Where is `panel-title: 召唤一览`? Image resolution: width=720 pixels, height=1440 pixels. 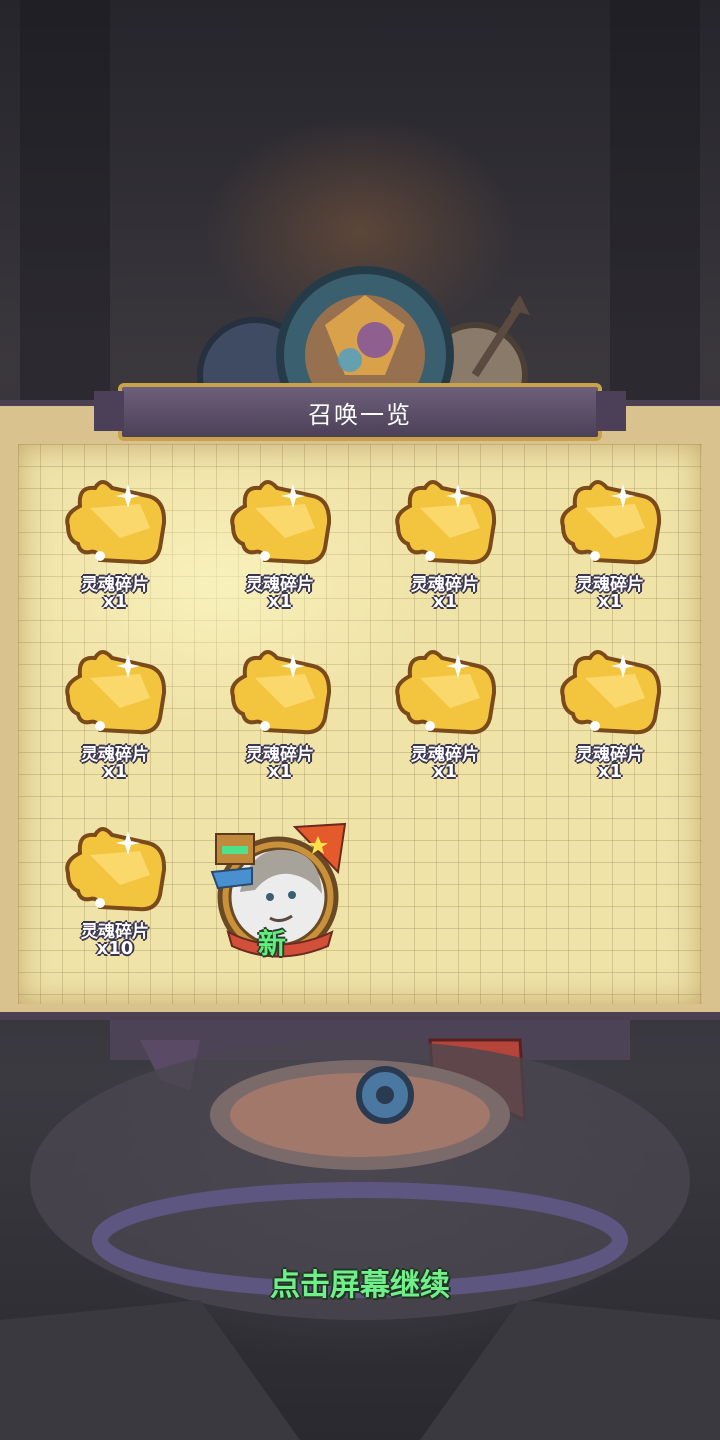 panel-title: 召唤一览 is located at coordinates (360, 414).